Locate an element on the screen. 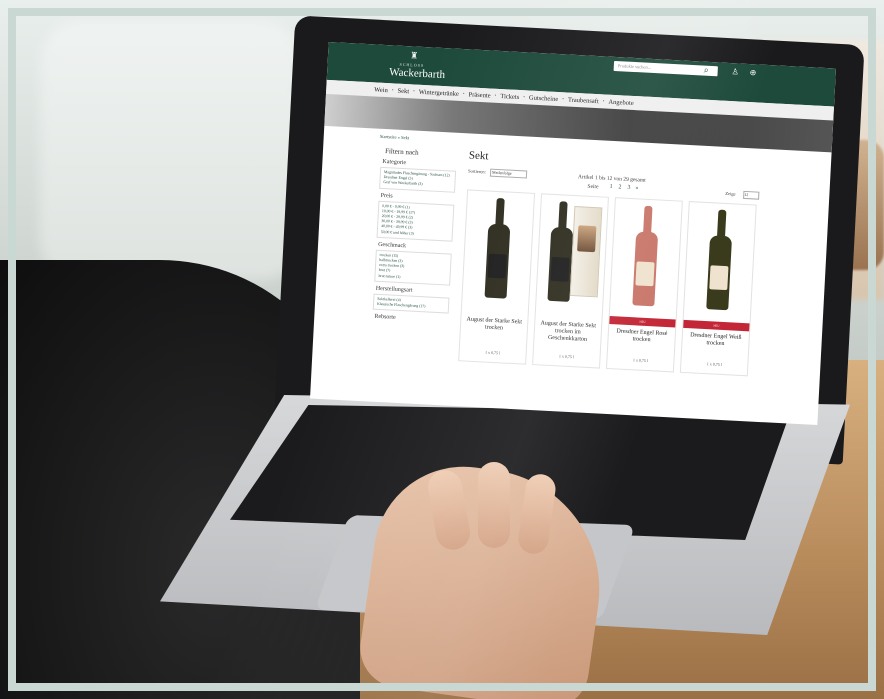 Image resolution: width=884 pixels, height=699 pixels. product-name: August der Starke Sekt trocken is located at coordinates (494, 324).